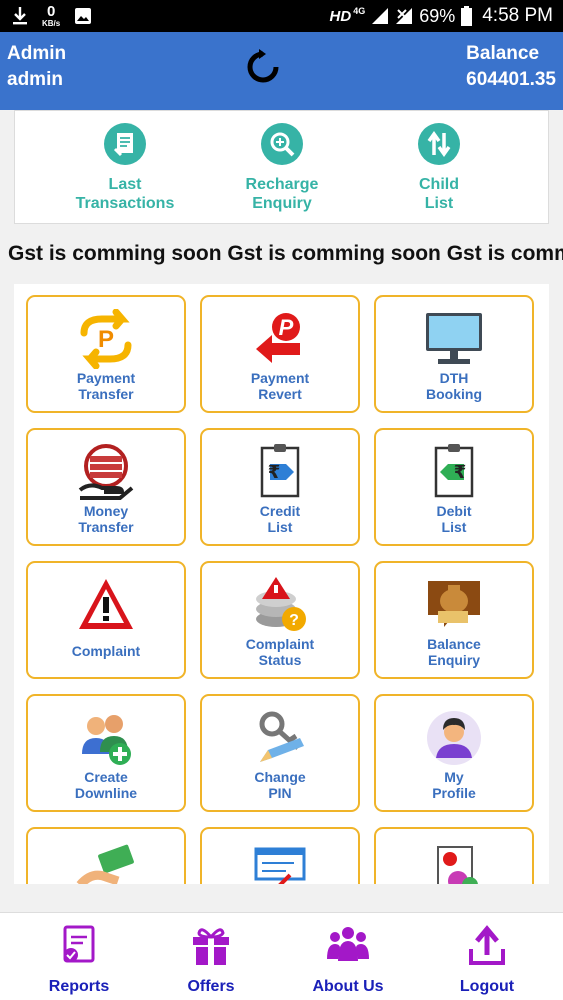 Image resolution: width=563 pixels, height=1000 pixels. I want to click on tile-dth-booking: DTH Booking, so click(454, 354).